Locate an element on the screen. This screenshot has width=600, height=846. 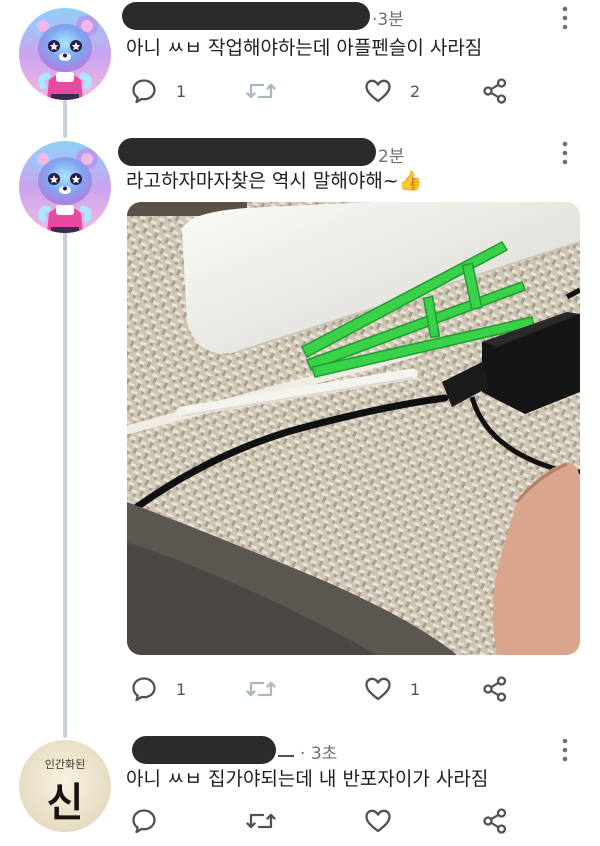
timestamp: 2분 is located at coordinates (391, 157).